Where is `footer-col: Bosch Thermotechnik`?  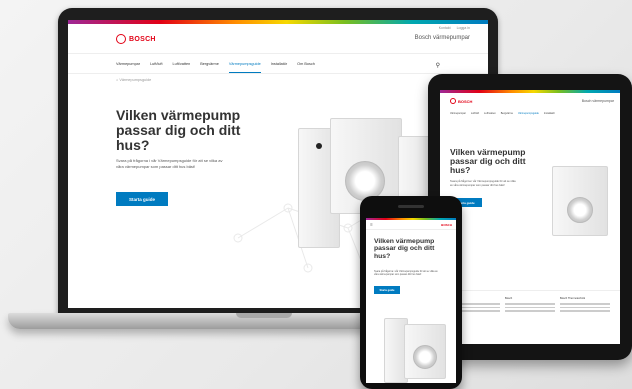
footer-col: Bosch Thermotechnik is located at coordinates (585, 317).